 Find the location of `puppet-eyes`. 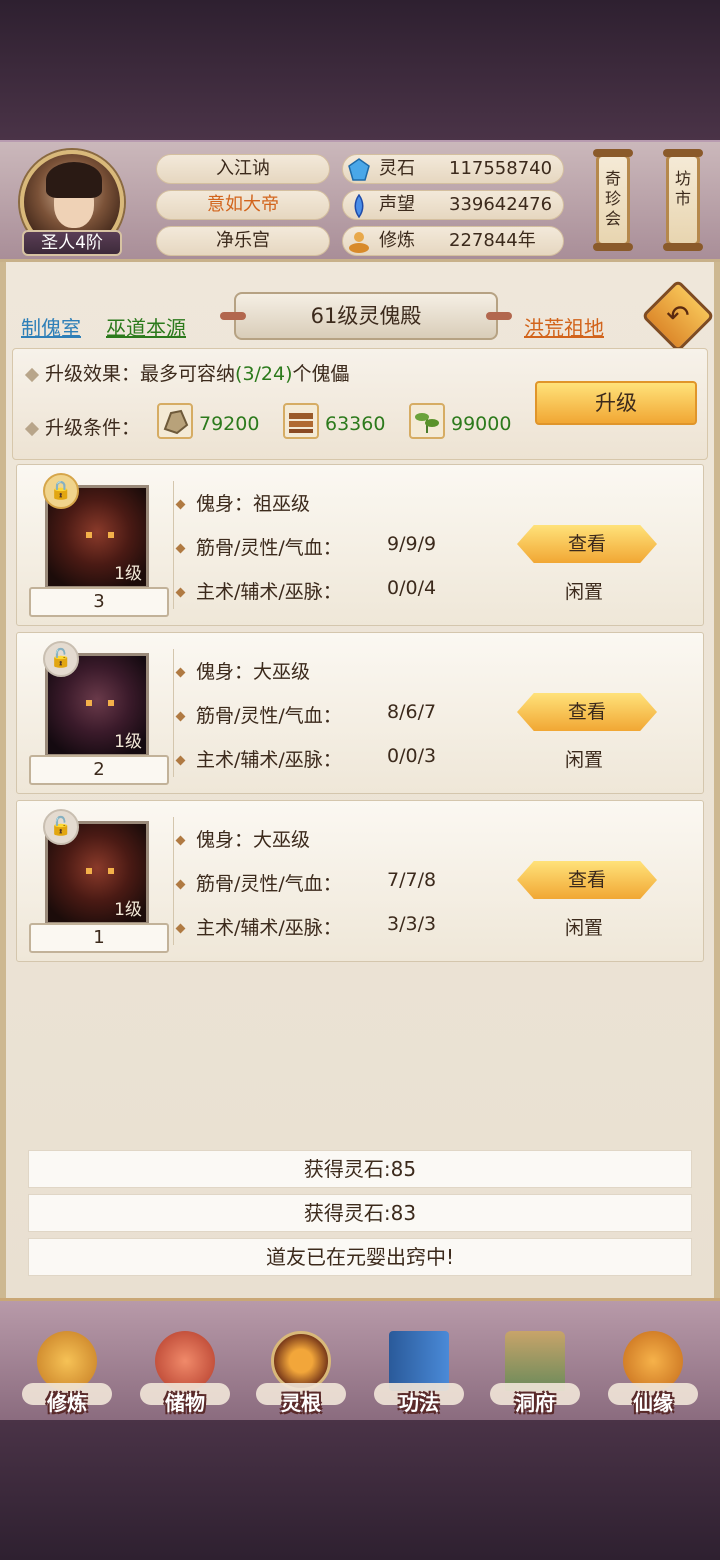

puppet-eyes is located at coordinates (100, 535).